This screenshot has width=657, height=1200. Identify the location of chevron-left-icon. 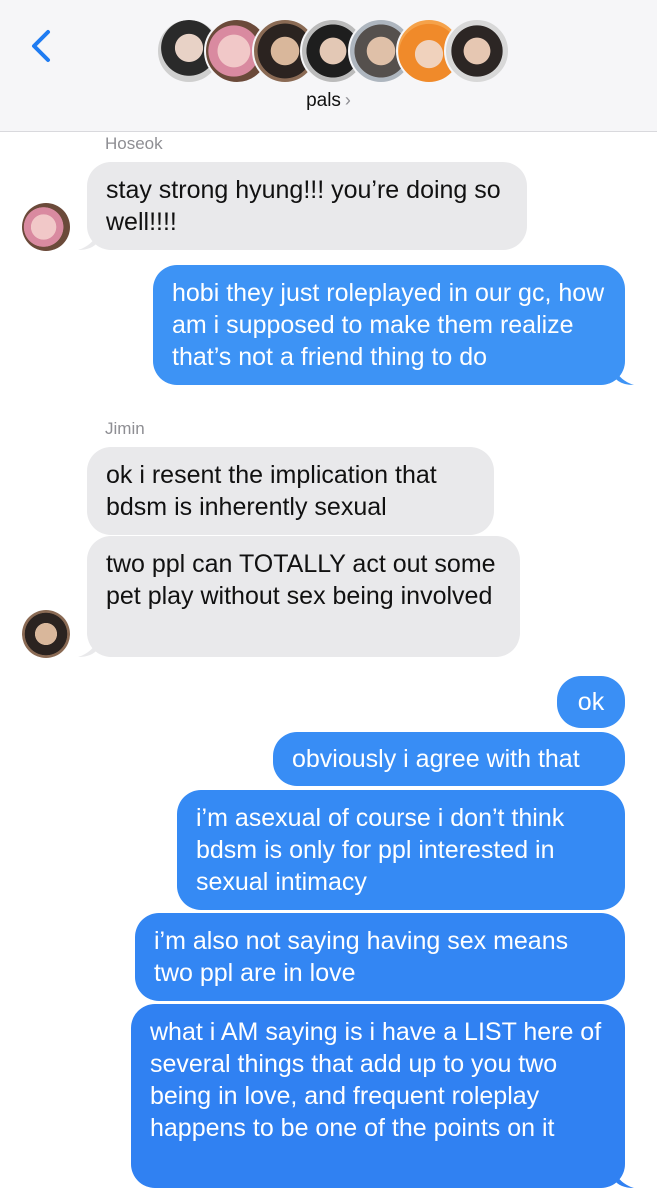
(41, 46).